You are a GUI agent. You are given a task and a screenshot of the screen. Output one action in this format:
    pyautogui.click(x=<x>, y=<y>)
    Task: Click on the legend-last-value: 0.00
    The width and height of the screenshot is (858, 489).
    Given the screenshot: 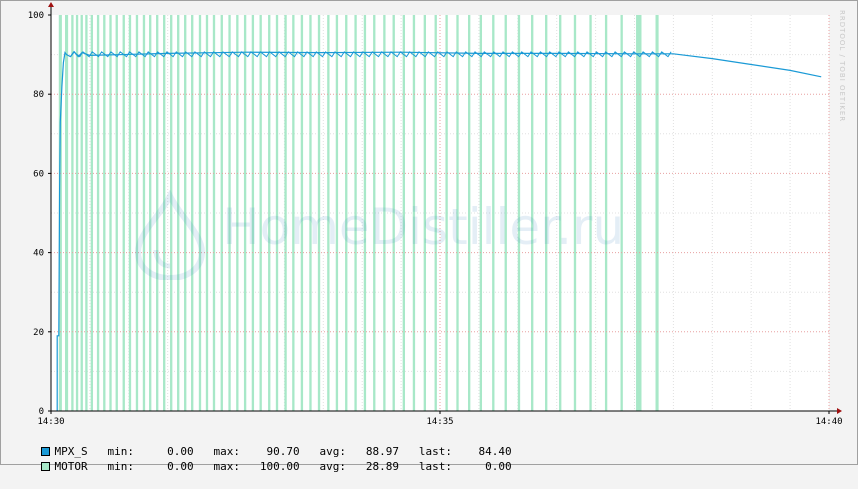 What is the action you would take?
    pyautogui.click(x=498, y=466)
    